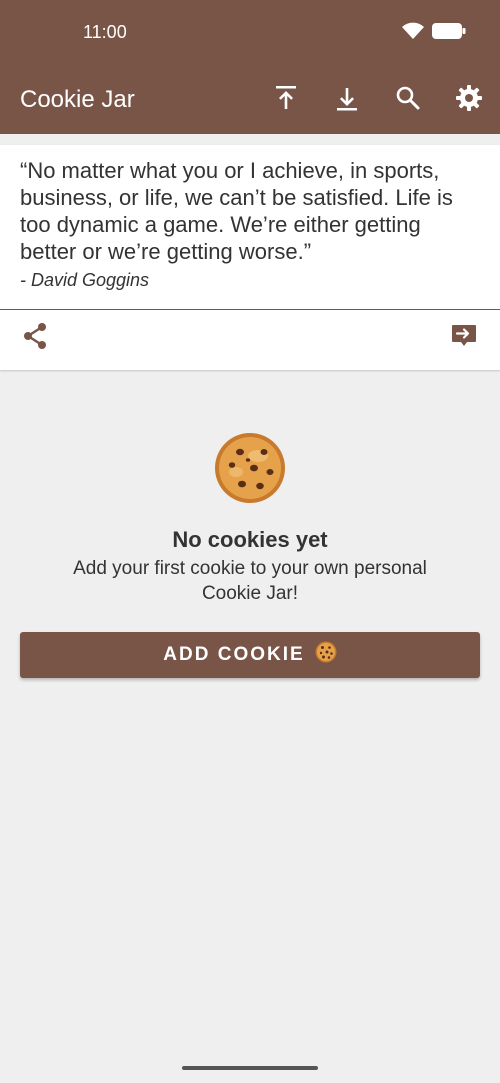 This screenshot has width=500, height=1083. What do you see at coordinates (250, 309) in the screenshot?
I see `quote-divider` at bounding box center [250, 309].